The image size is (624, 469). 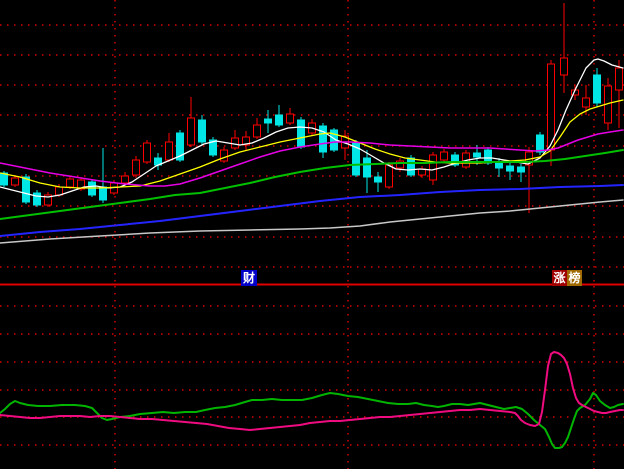 I want to click on divider-tag-gainers-2: 榜, so click(x=574, y=278).